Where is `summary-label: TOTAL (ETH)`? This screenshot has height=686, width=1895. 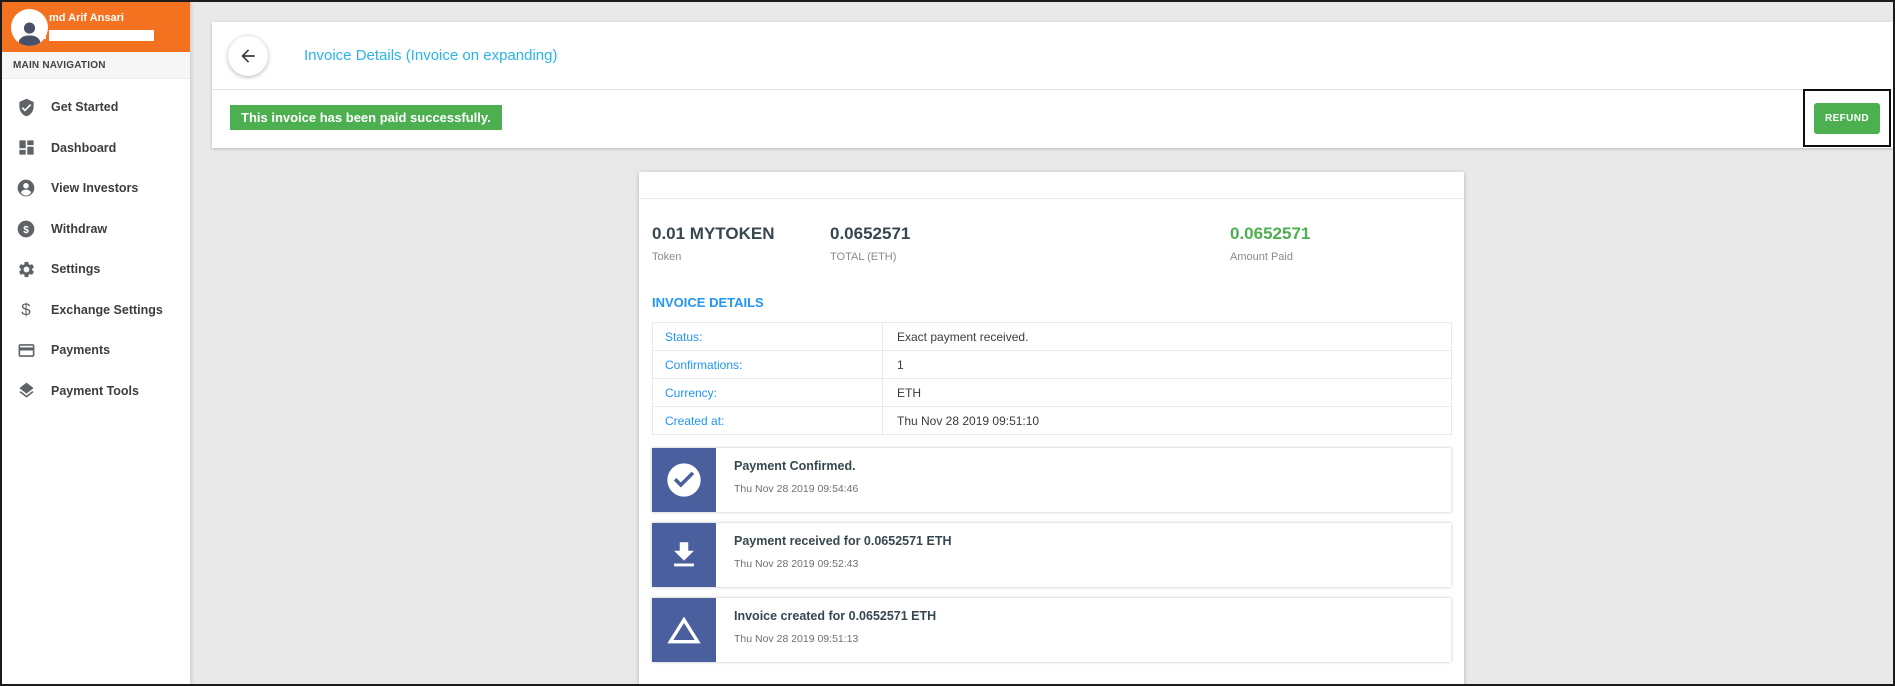
summary-label: TOTAL (ETH) is located at coordinates (863, 257).